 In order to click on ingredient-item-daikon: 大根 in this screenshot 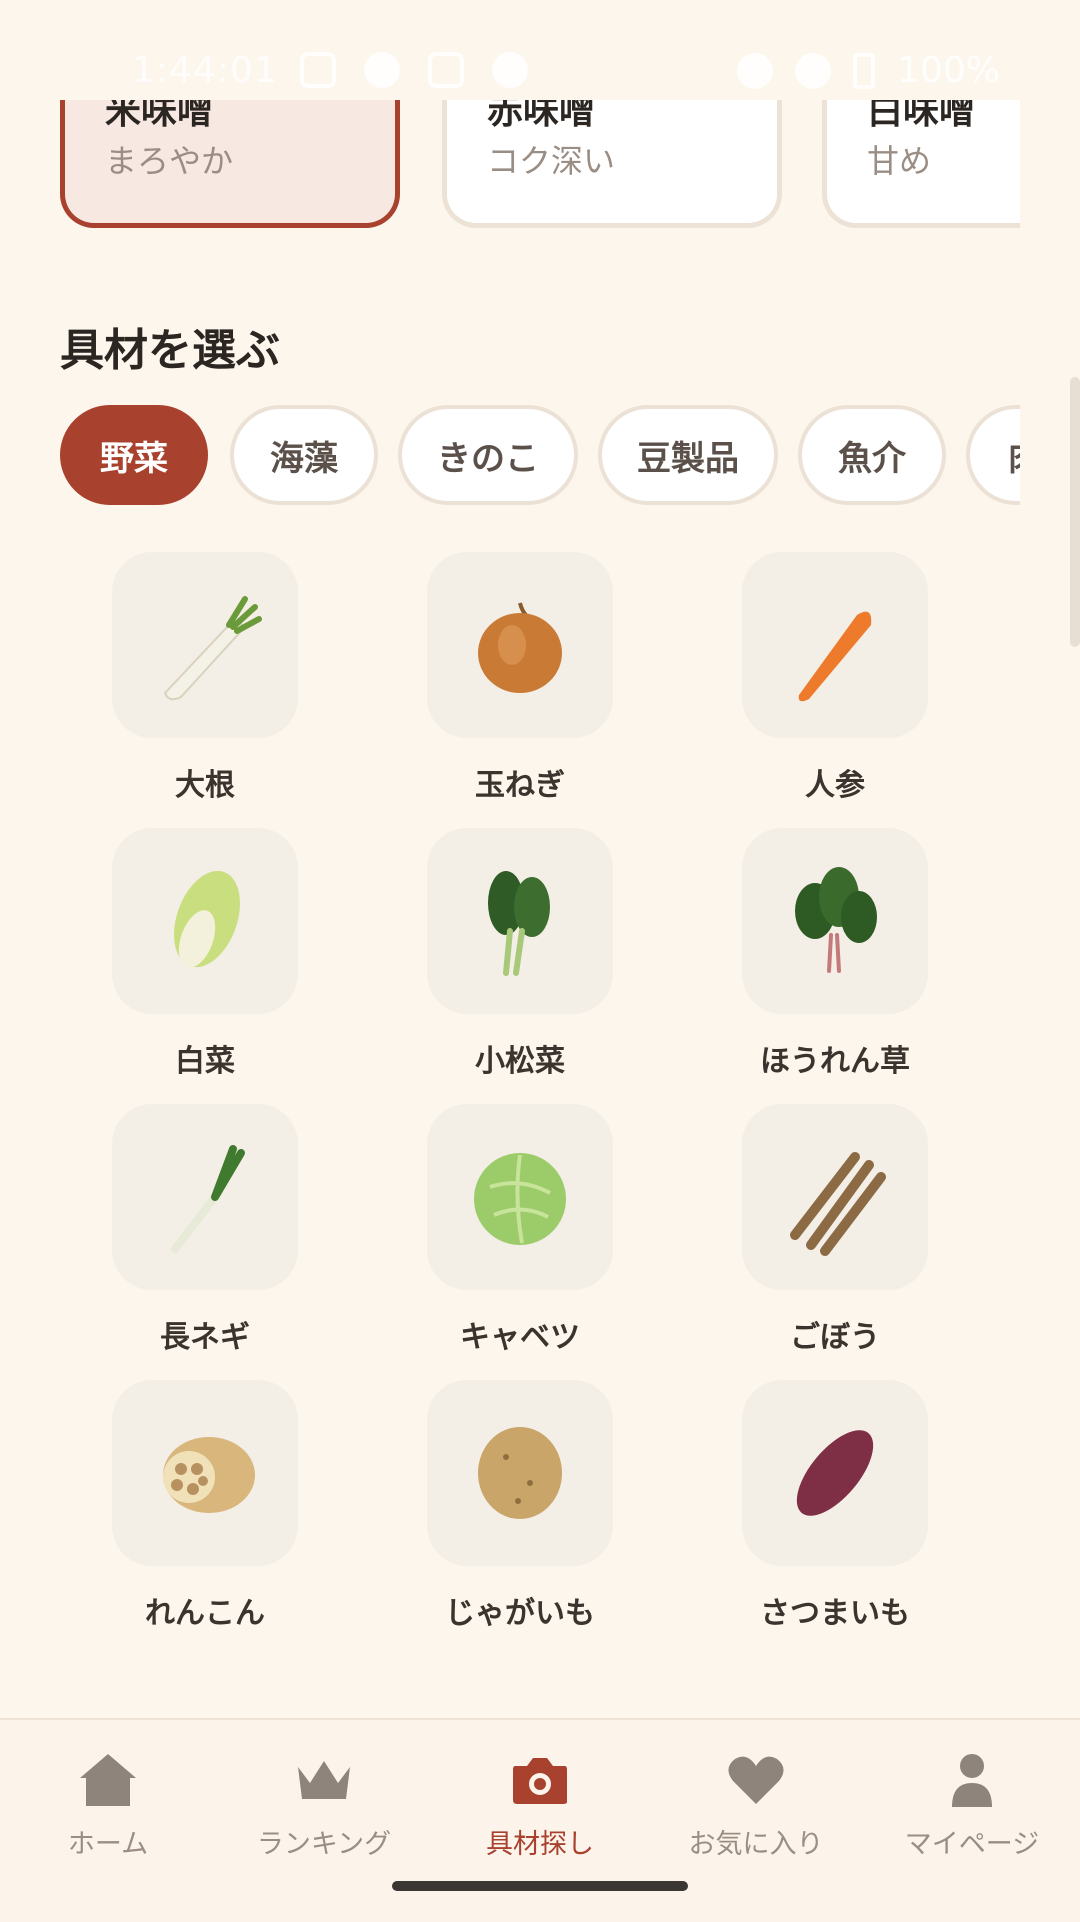, I will do `click(205, 678)`.